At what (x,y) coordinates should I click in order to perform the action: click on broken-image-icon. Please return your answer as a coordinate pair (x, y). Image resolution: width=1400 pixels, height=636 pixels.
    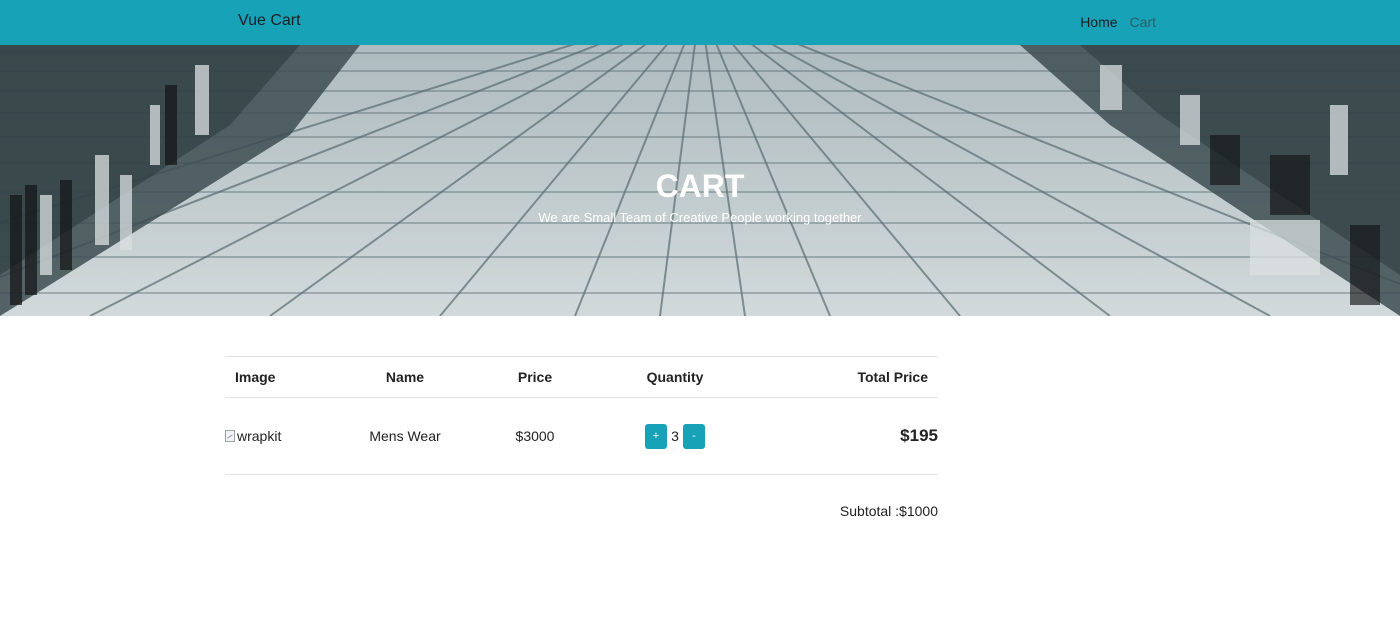
    Looking at the image, I should click on (230, 435).